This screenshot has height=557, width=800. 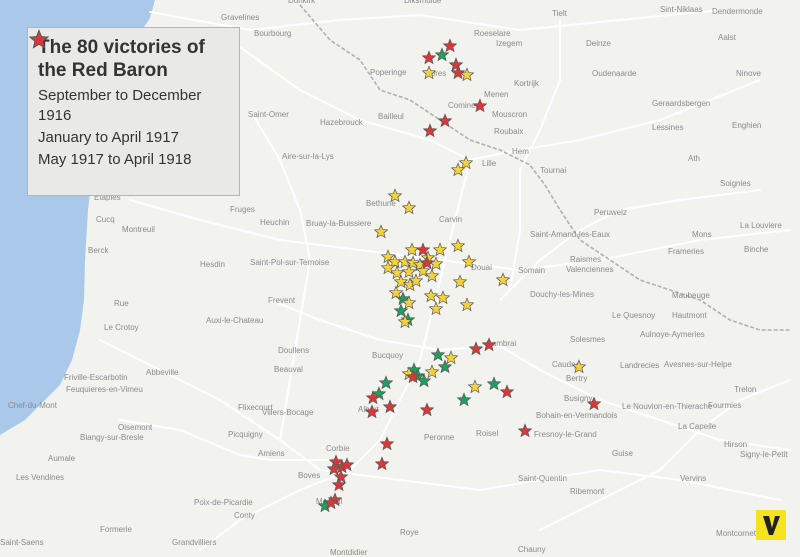 What do you see at coordinates (338, 448) in the screenshot?
I see `place-label: Corbie` at bounding box center [338, 448].